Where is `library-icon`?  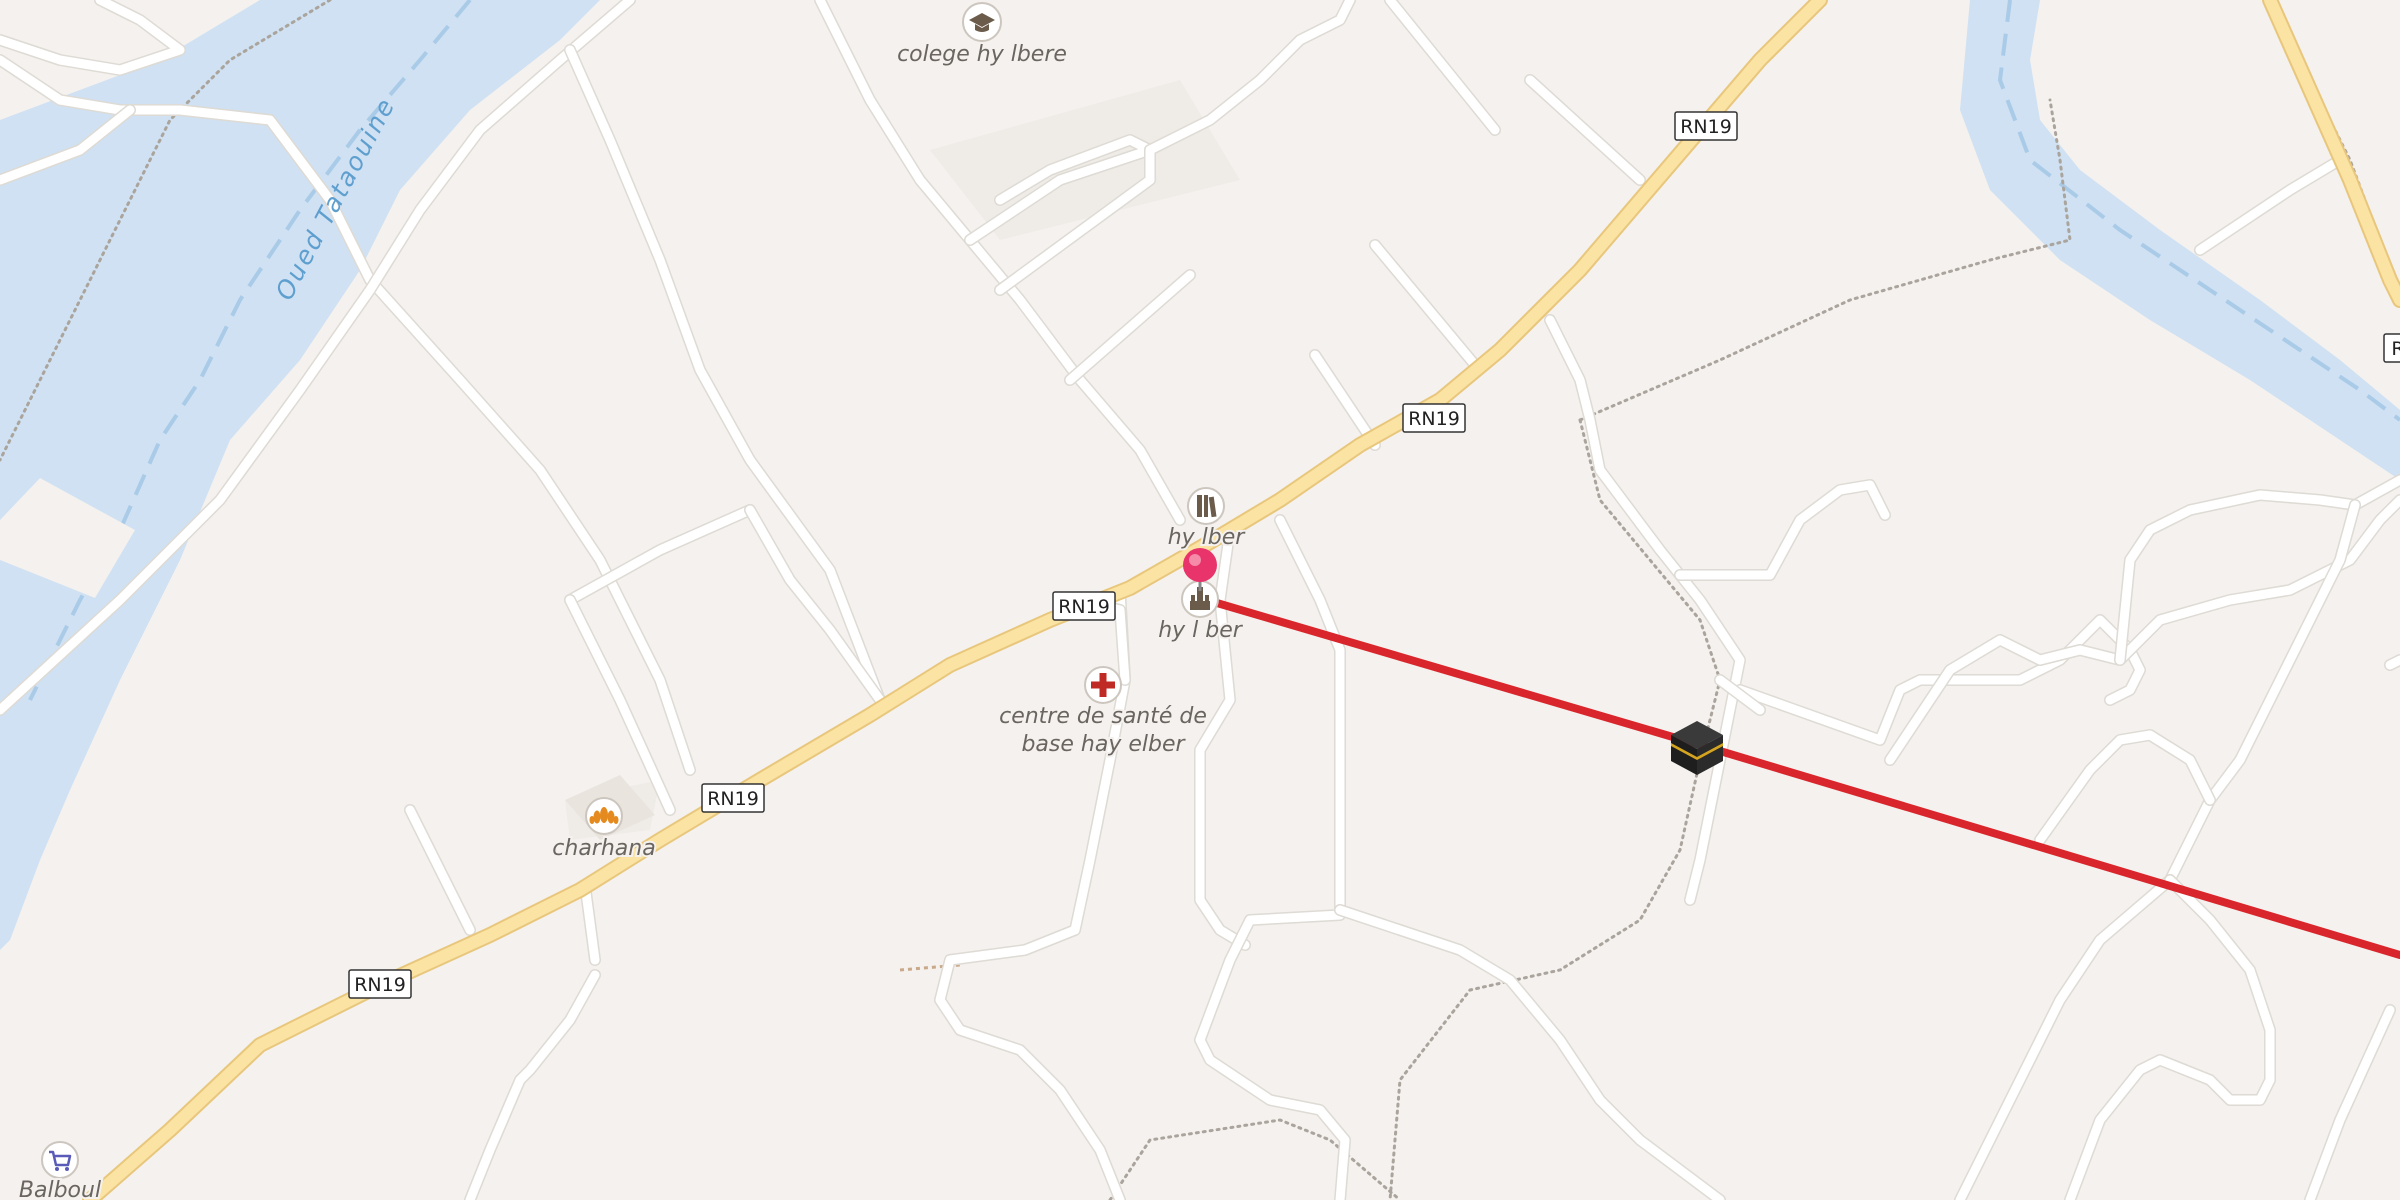 library-icon is located at coordinates (1206, 506).